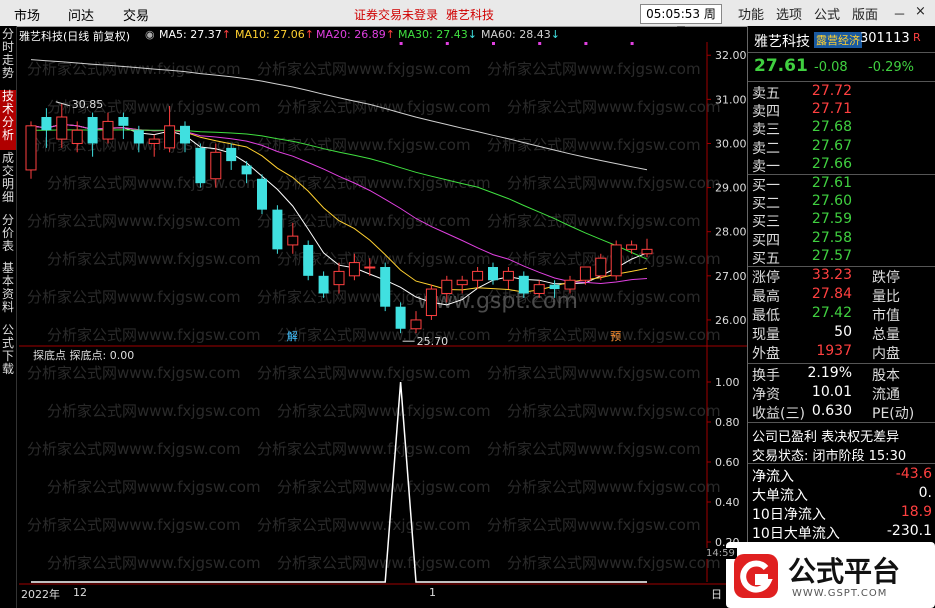 The height and width of the screenshot is (608, 935). I want to click on stat-row-value: 33.23, so click(831, 275).